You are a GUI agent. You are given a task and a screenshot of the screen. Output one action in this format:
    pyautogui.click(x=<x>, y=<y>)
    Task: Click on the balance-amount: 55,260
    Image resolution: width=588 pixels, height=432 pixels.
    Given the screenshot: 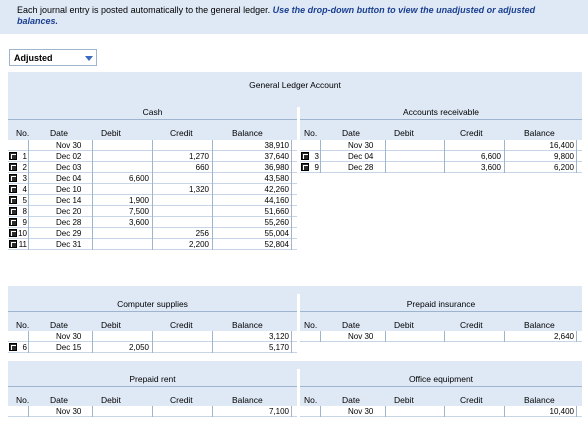 What is the action you would take?
    pyautogui.click(x=276, y=222)
    